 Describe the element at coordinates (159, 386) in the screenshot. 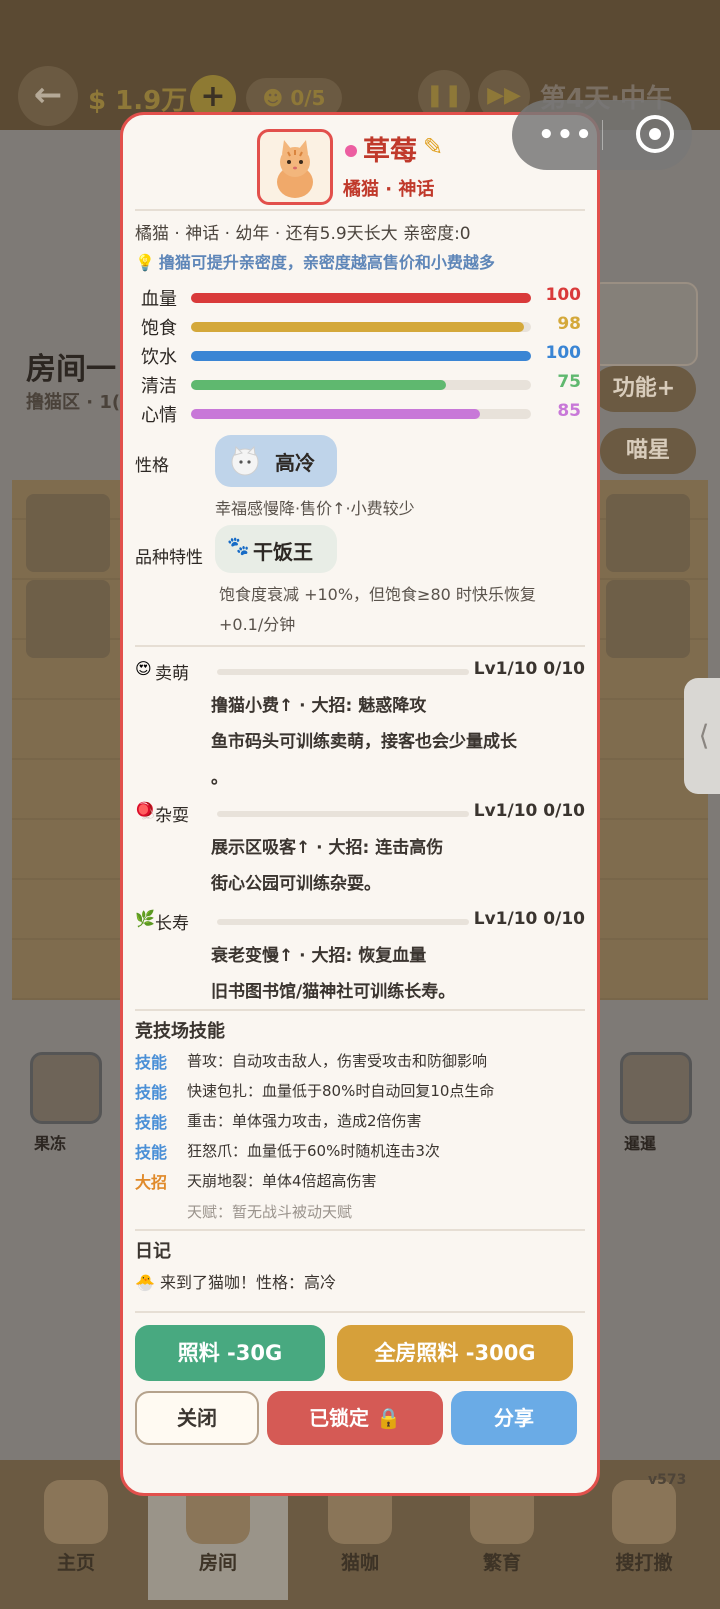

I see `stat-label: 清洁` at that location.